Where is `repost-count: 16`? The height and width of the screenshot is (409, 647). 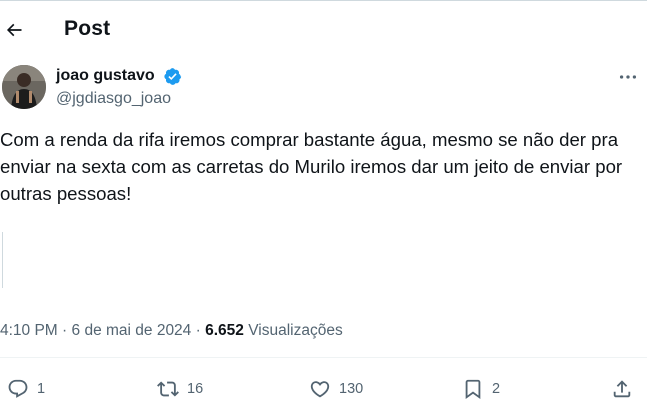 repost-count: 16 is located at coordinates (195, 389).